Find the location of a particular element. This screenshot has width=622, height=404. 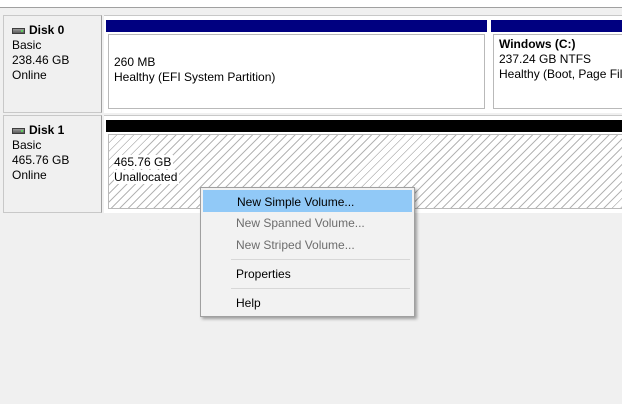

menu-help: Help is located at coordinates (307, 303).